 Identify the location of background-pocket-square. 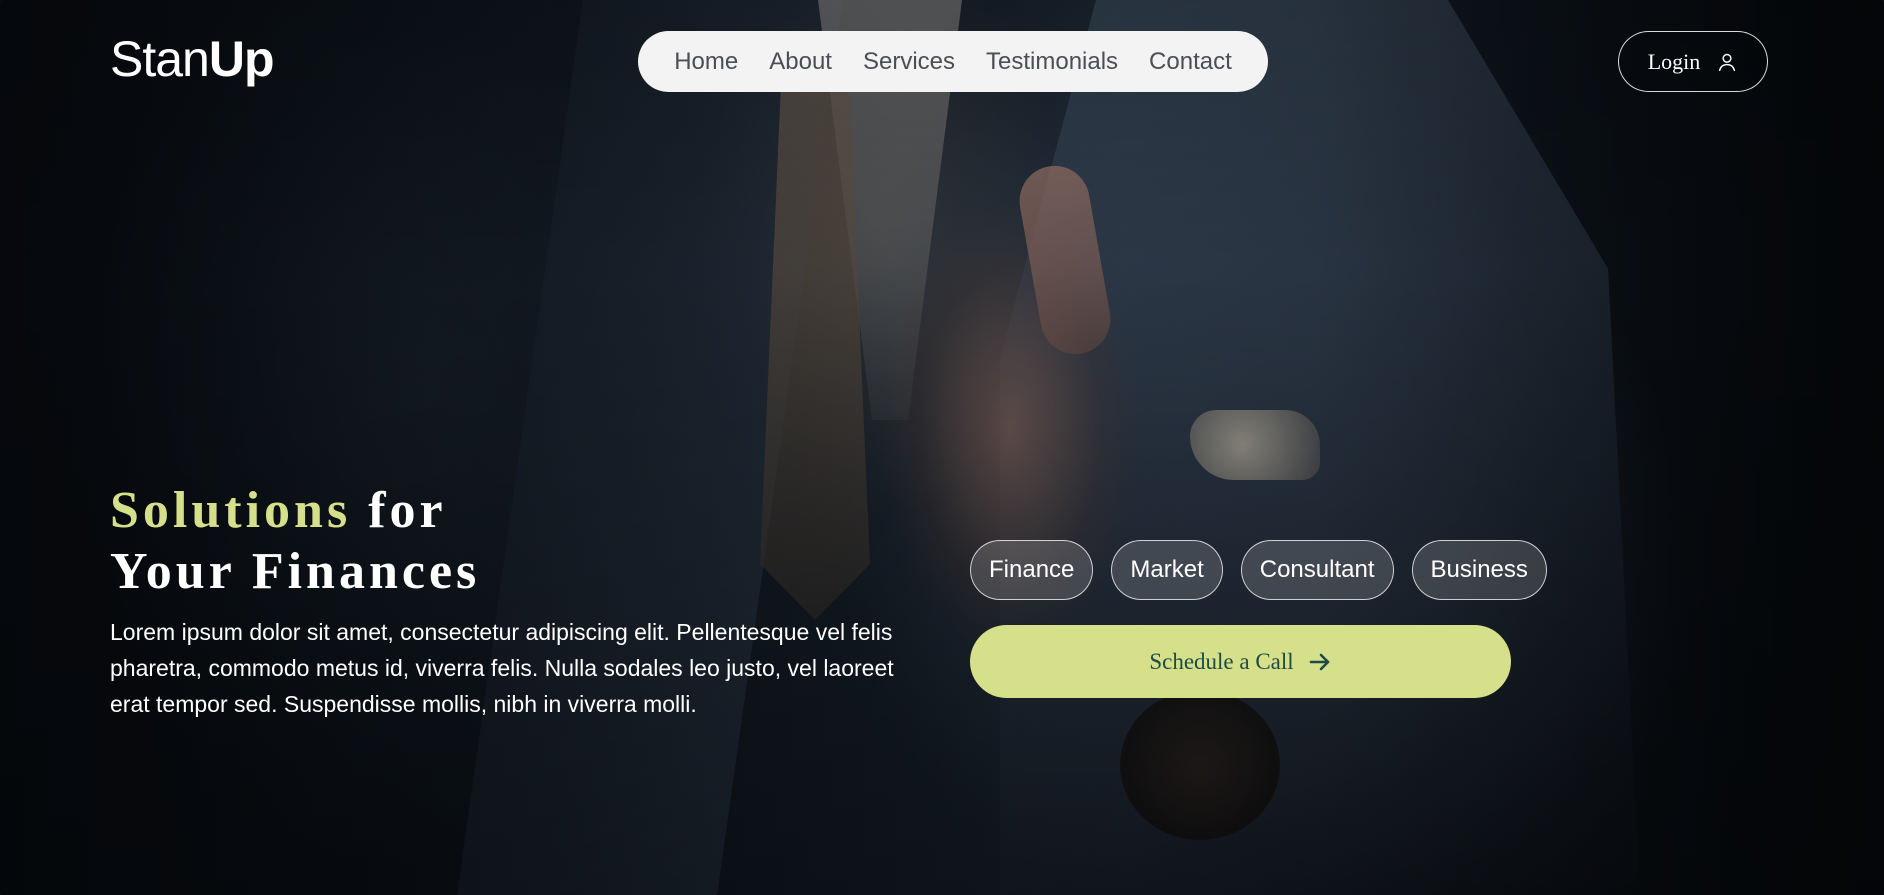
(1255, 445).